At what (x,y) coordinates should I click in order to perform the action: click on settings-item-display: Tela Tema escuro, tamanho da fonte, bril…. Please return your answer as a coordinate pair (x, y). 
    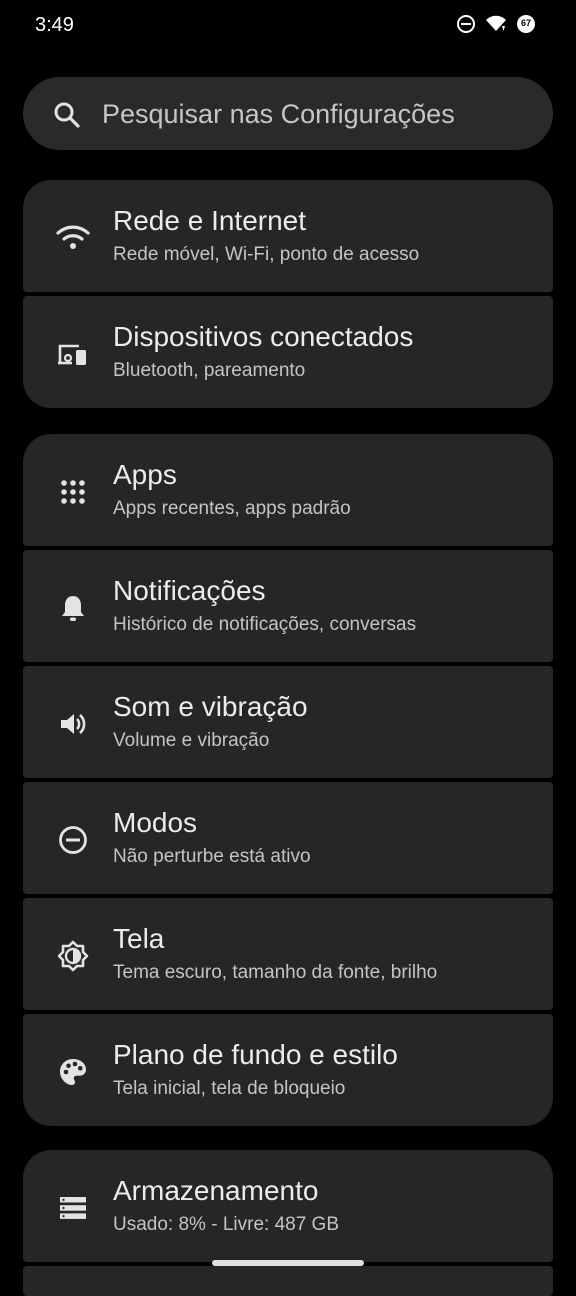
    Looking at the image, I should click on (288, 954).